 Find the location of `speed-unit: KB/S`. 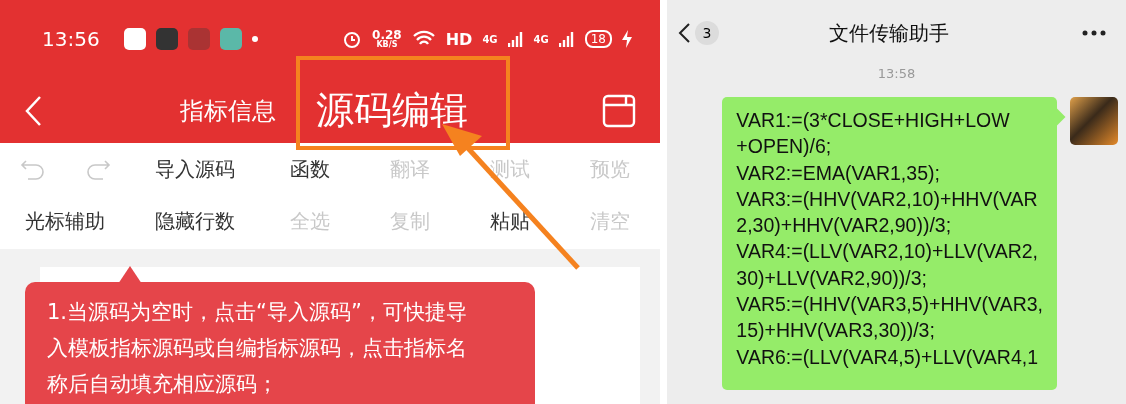

speed-unit: KB/S is located at coordinates (387, 45).